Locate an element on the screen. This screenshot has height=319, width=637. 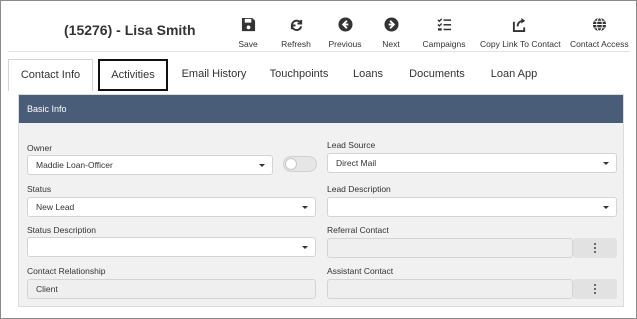
assistant-contact-menu-button is located at coordinates (595, 289).